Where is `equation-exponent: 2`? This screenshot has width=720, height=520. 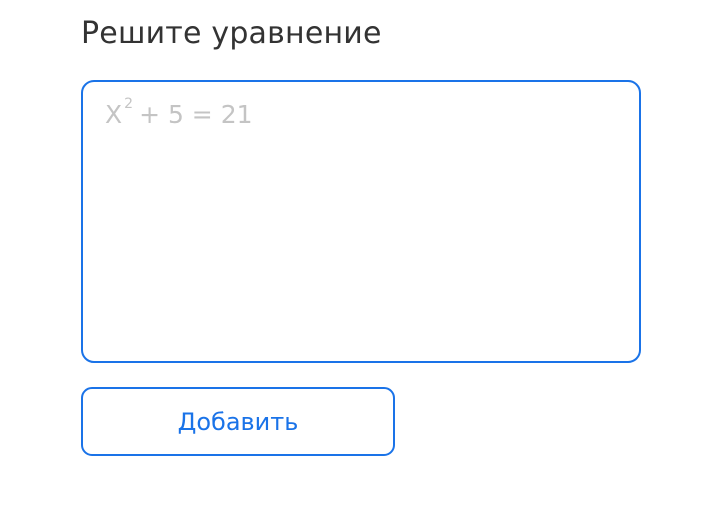 equation-exponent: 2 is located at coordinates (129, 104).